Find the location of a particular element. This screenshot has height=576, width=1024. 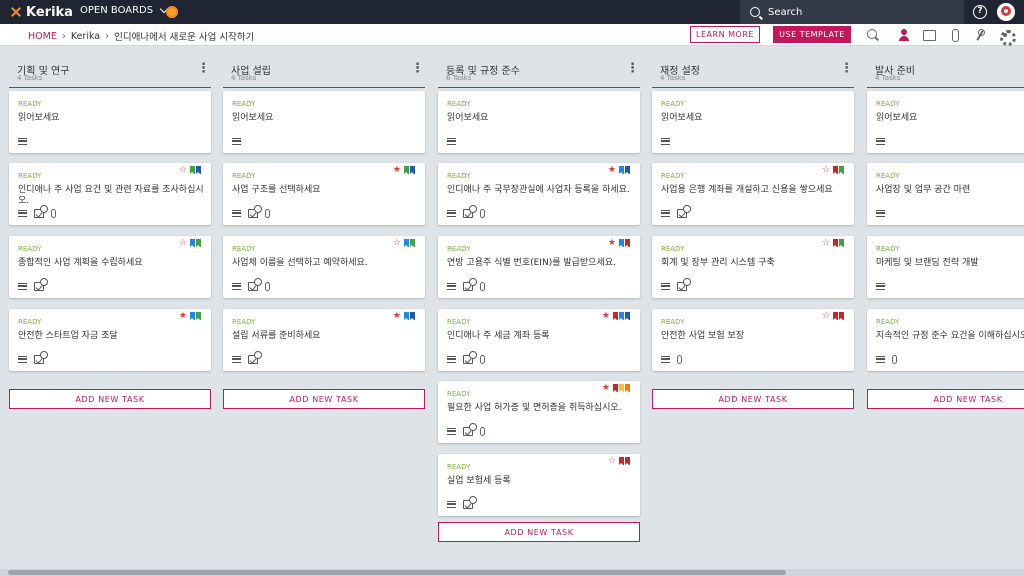

use-template-button: USE TEMPLATE is located at coordinates (812, 34).